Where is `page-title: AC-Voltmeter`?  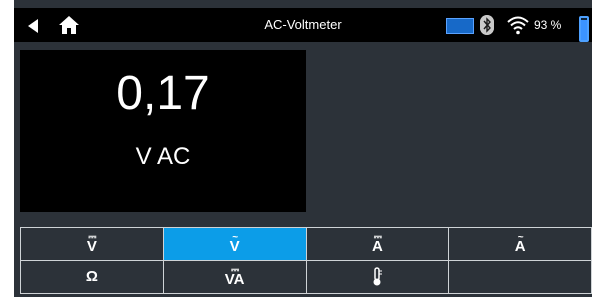 page-title: AC-Voltmeter is located at coordinates (303, 24).